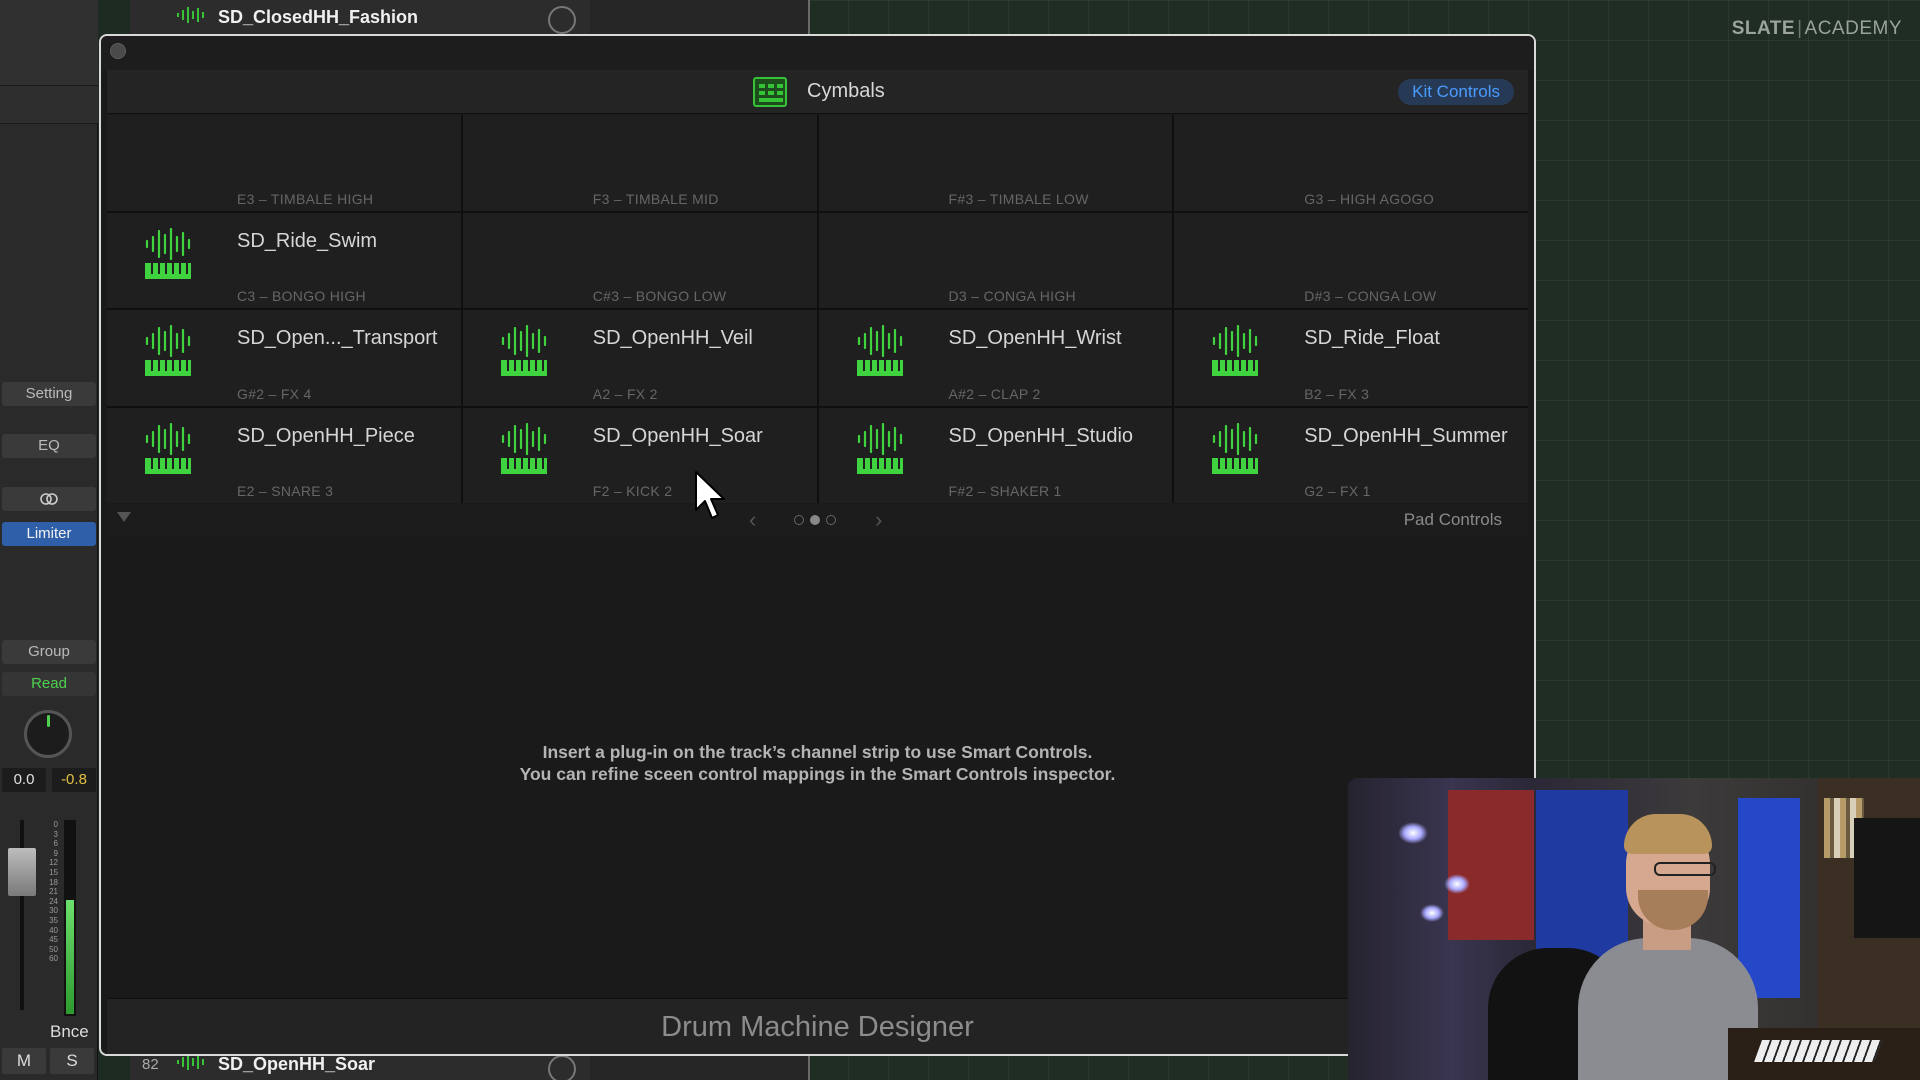  Describe the element at coordinates (1763, 28) in the screenshot. I see `brand-part1: SLATE` at that location.